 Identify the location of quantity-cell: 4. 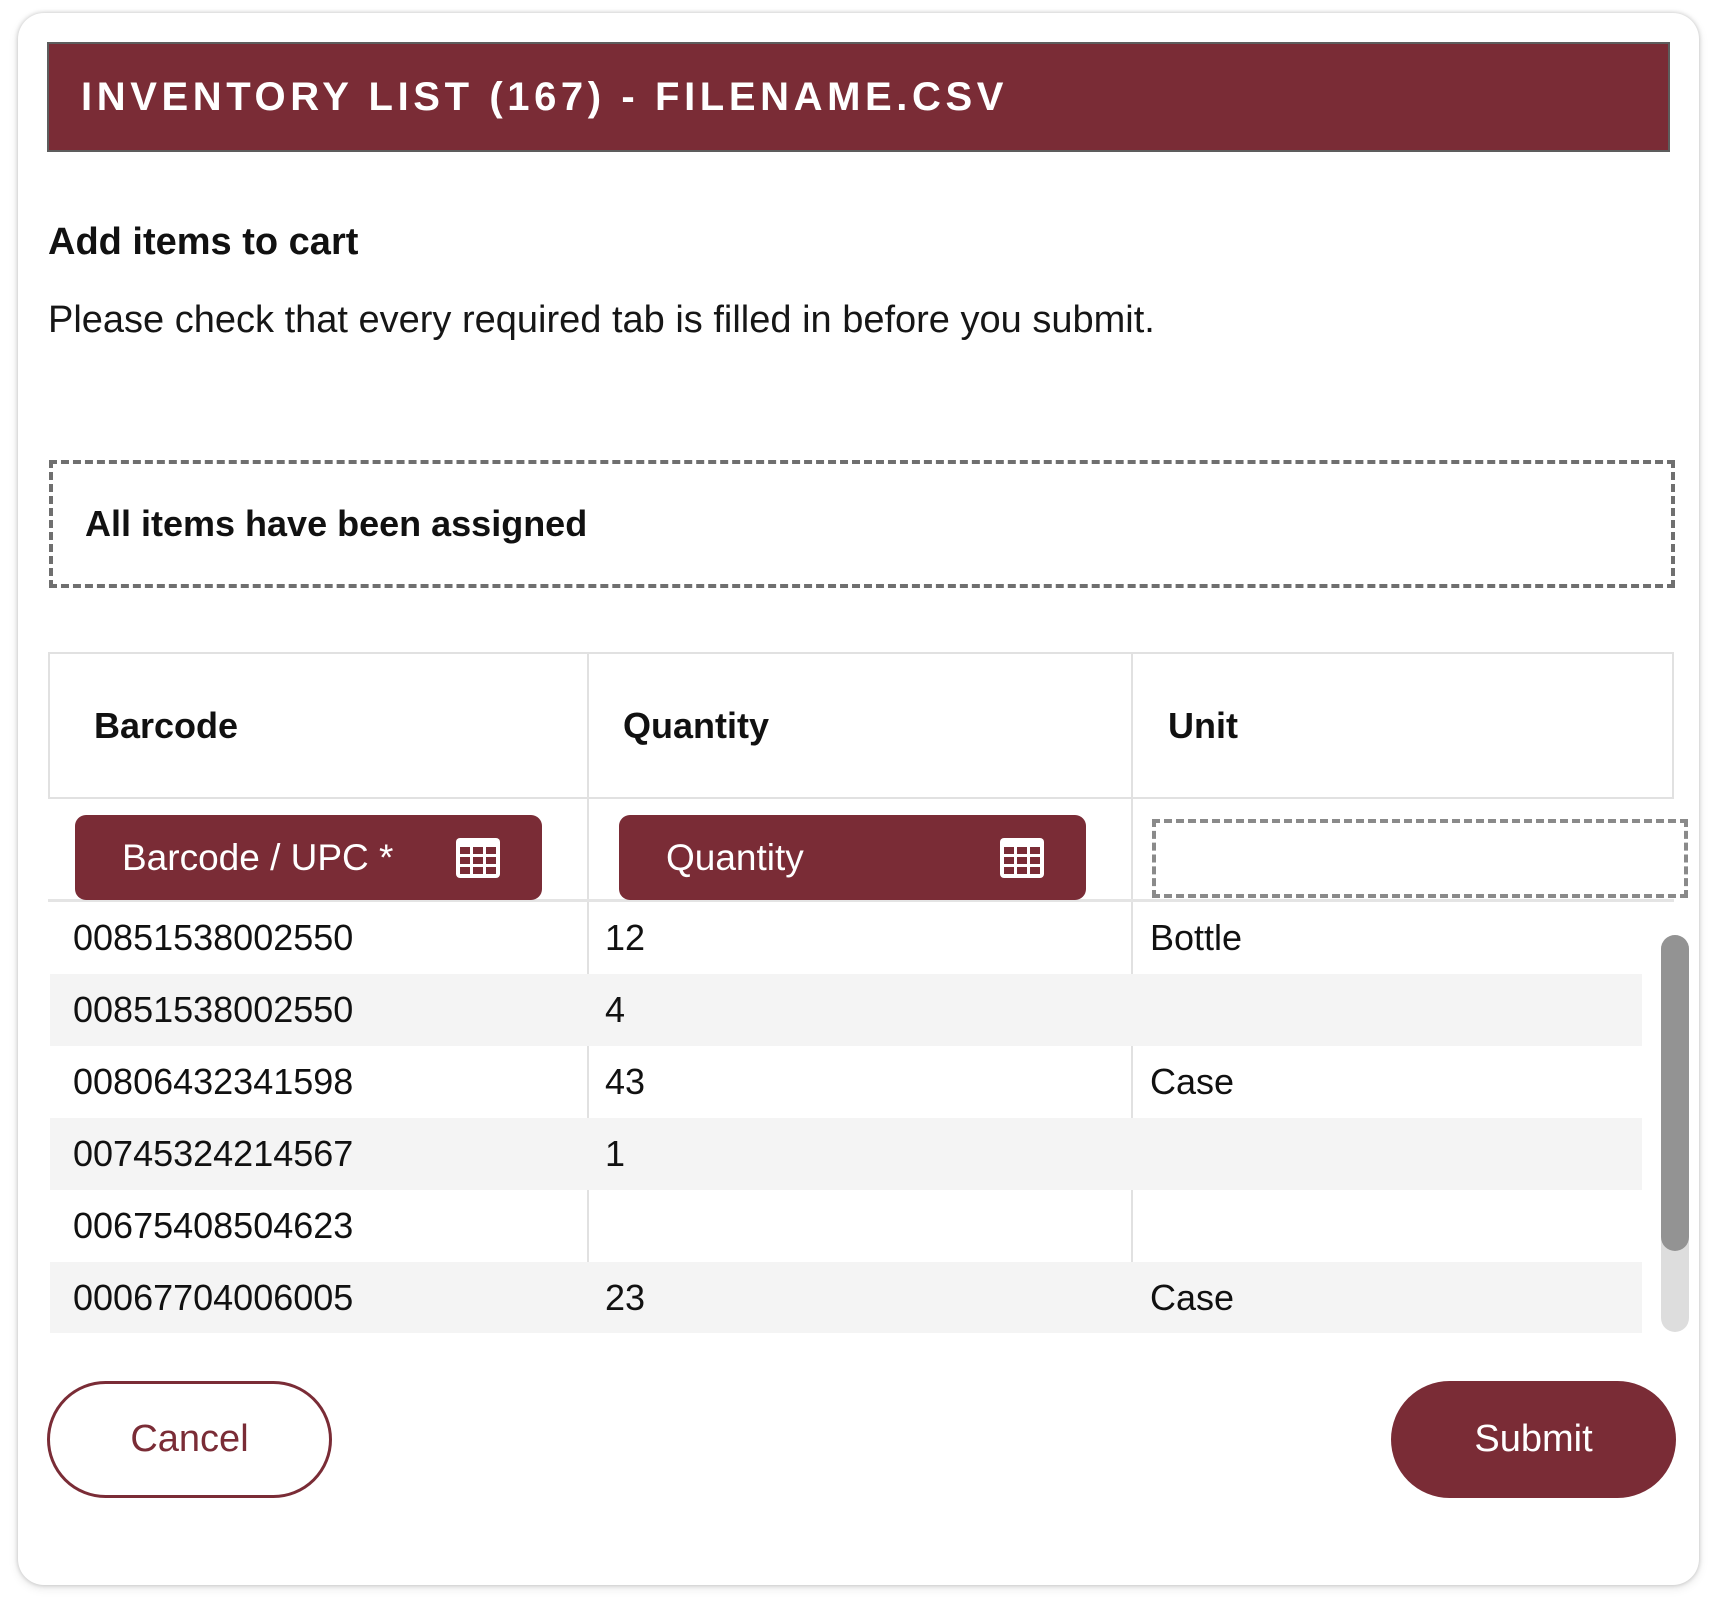
(615, 1009).